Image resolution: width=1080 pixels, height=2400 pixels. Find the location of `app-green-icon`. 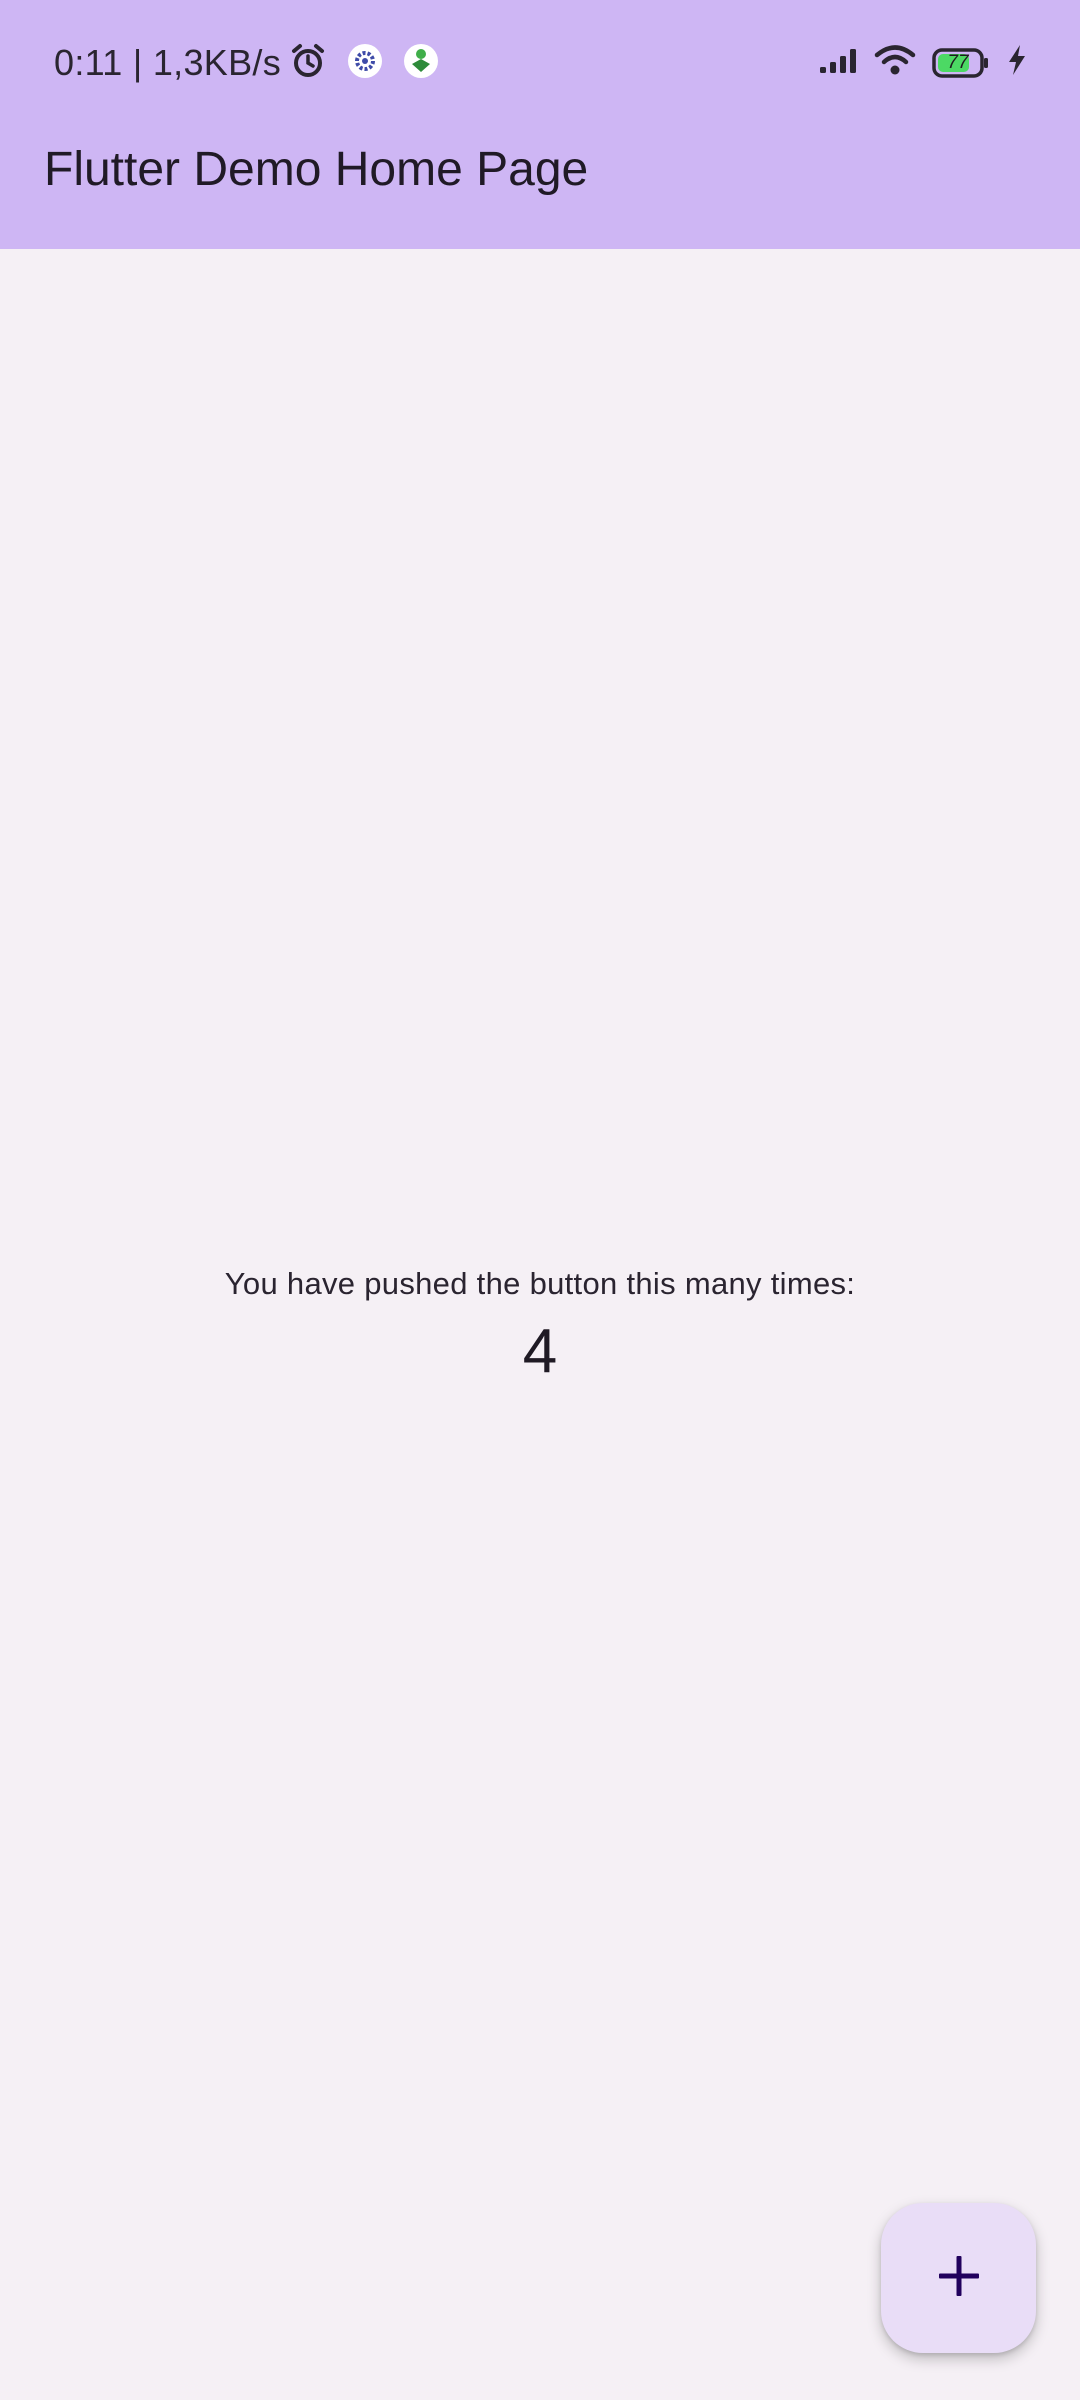

app-green-icon is located at coordinates (421, 63).